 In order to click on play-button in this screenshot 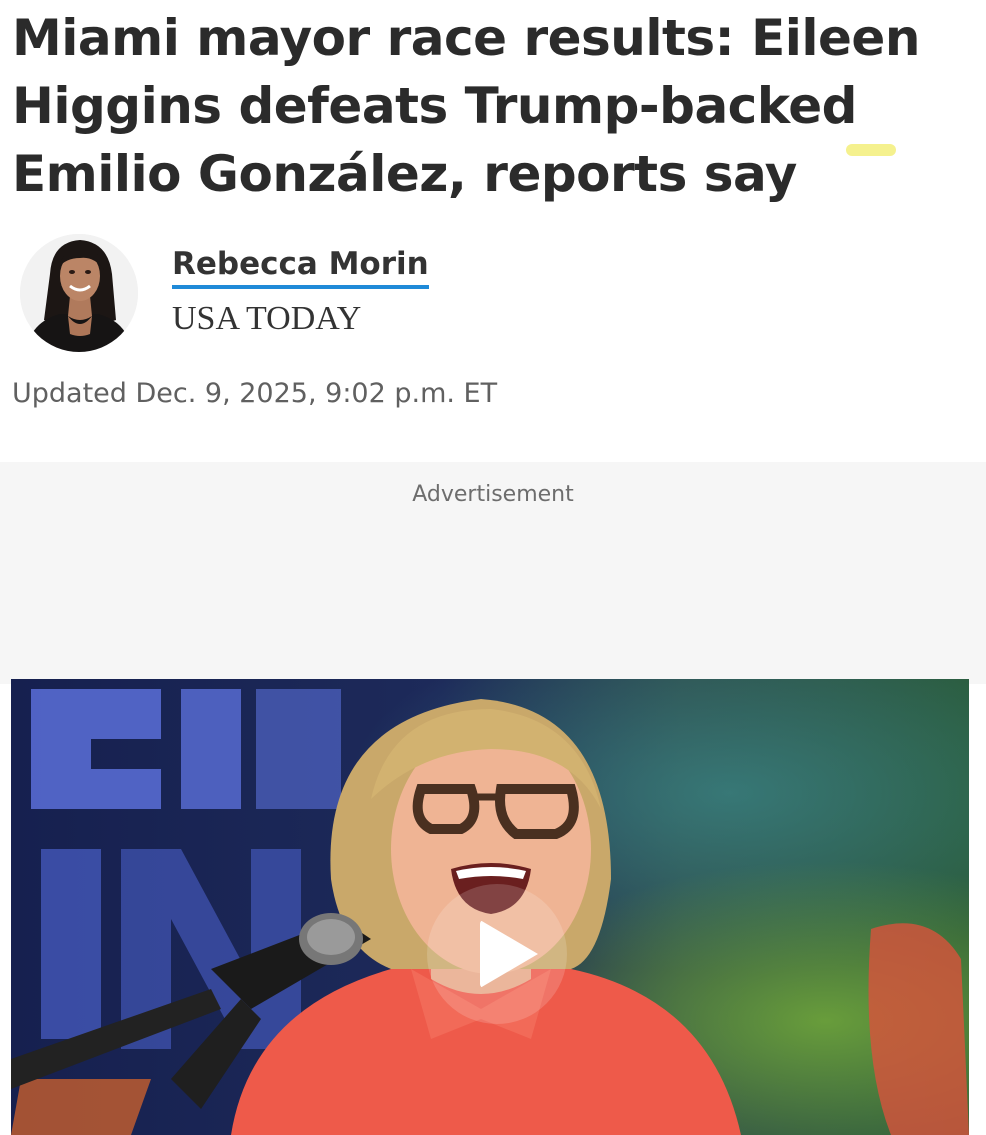, I will do `click(497, 954)`.